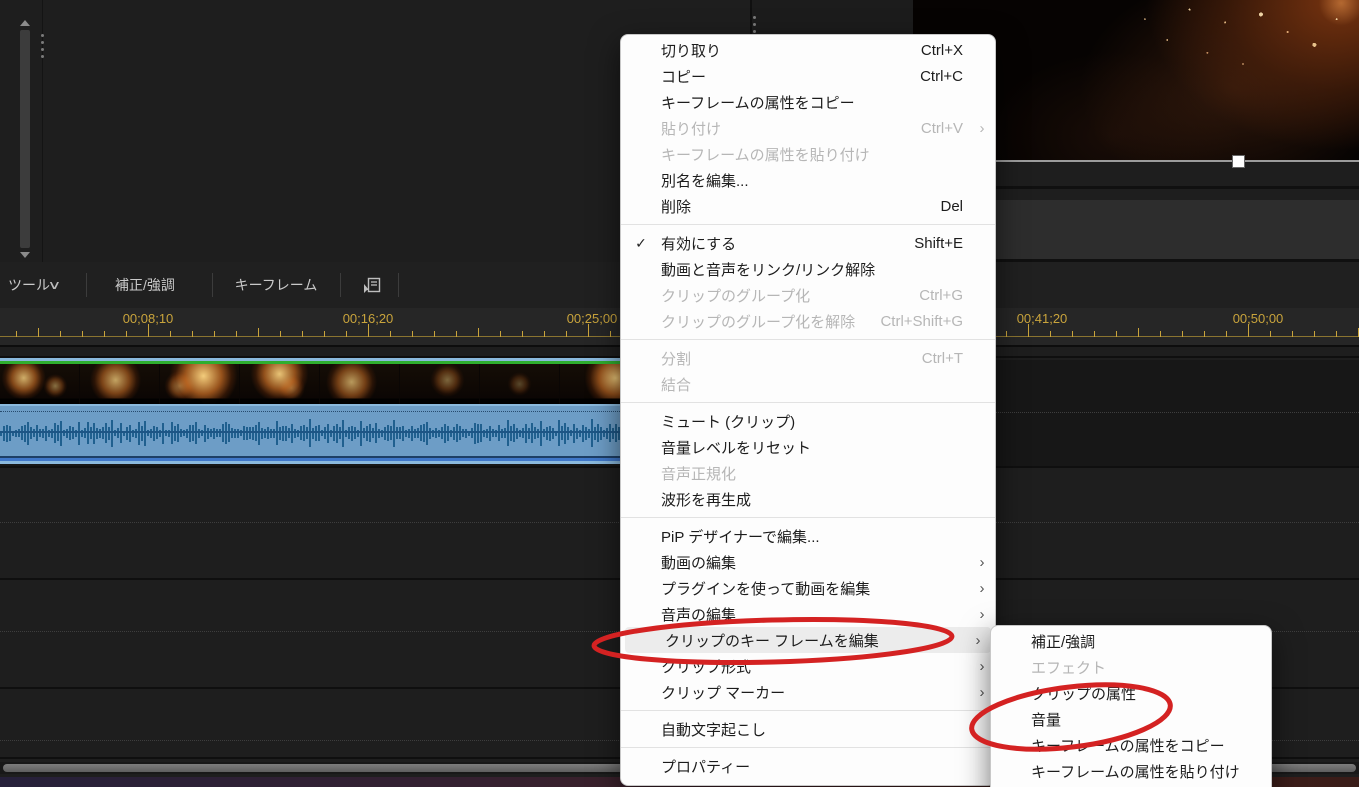  I want to click on divider-drag-handle, so click(42, 48).